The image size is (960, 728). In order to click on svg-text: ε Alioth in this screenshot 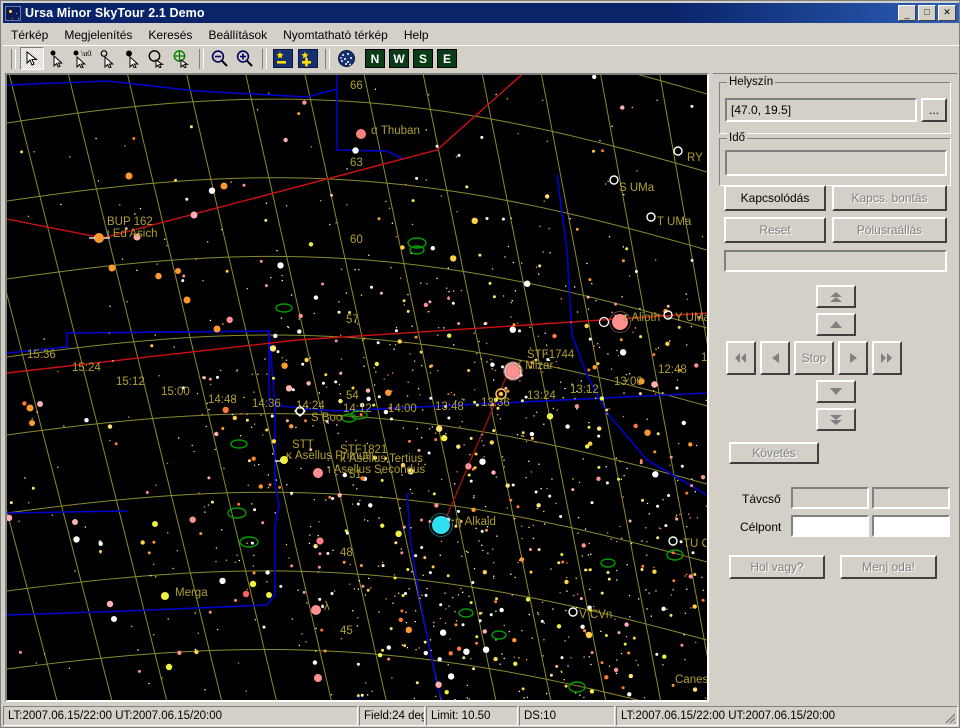, I will do `click(641, 318)`.